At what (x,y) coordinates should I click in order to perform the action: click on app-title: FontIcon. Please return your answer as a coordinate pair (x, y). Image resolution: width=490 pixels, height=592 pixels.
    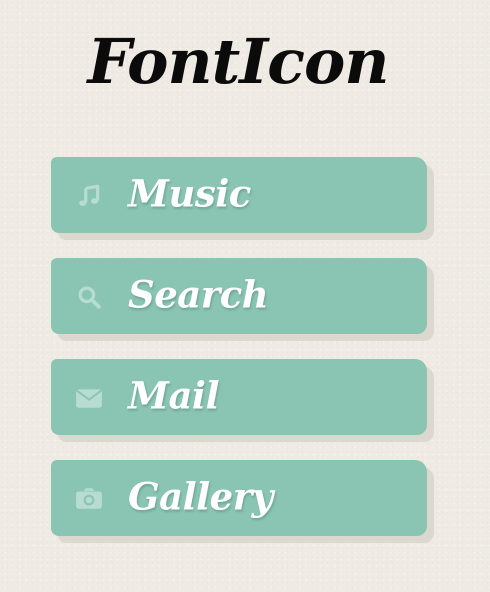
    Looking at the image, I should click on (238, 61).